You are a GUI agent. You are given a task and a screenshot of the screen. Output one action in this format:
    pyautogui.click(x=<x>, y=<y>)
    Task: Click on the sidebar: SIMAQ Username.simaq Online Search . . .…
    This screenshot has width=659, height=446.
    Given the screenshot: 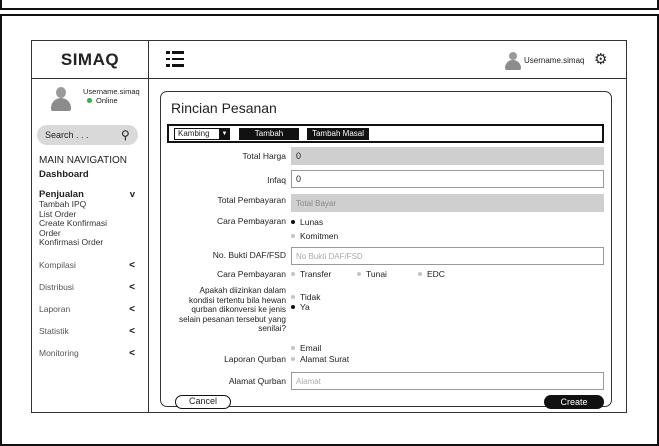 What is the action you would take?
    pyautogui.click(x=90, y=226)
    